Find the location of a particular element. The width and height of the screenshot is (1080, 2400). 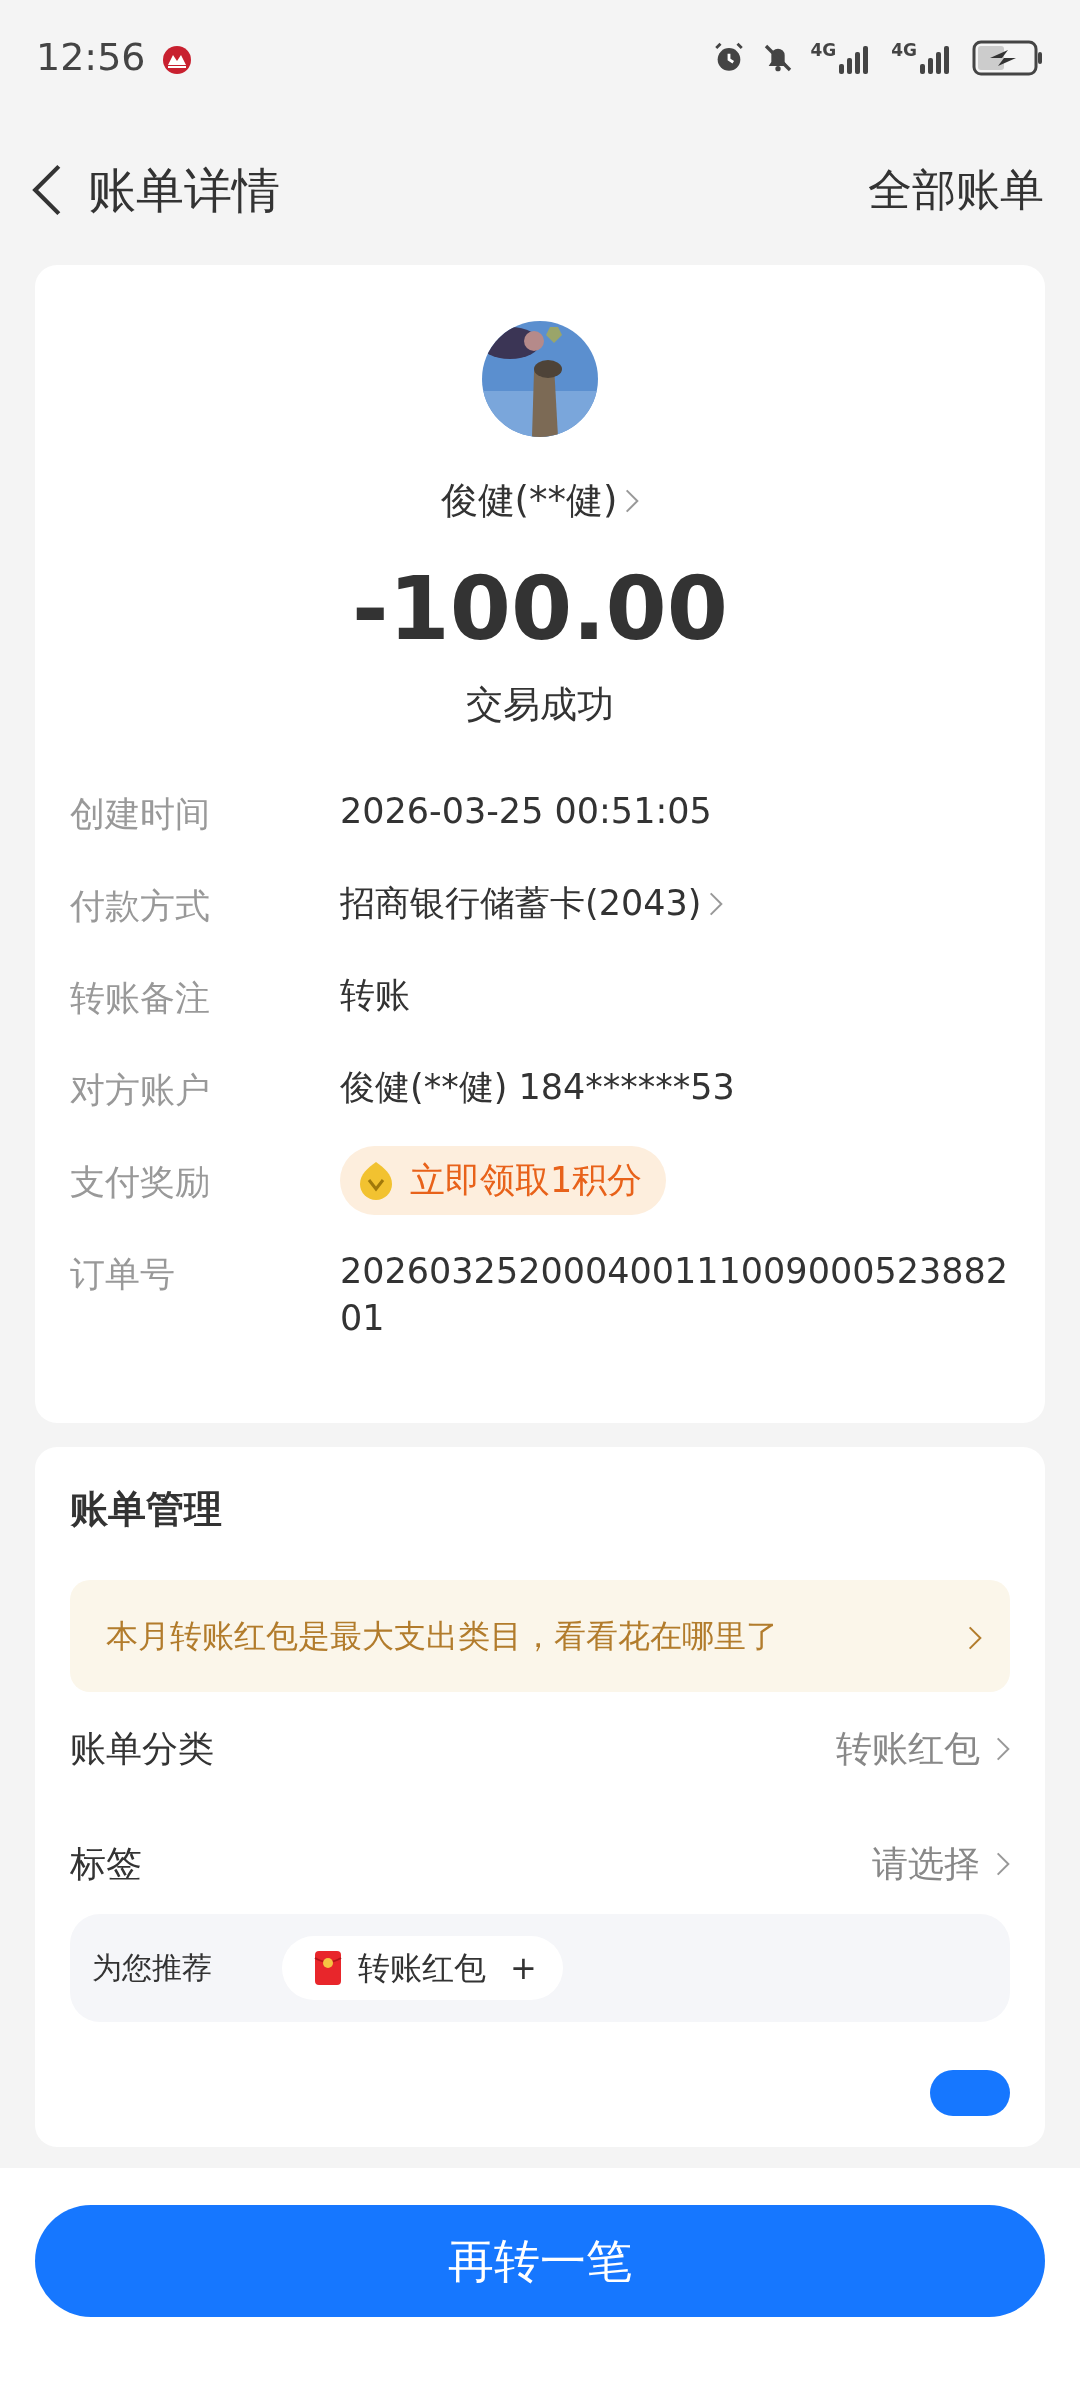

detail-value: 2026-03-25 00:51:05 is located at coordinates (526, 811).